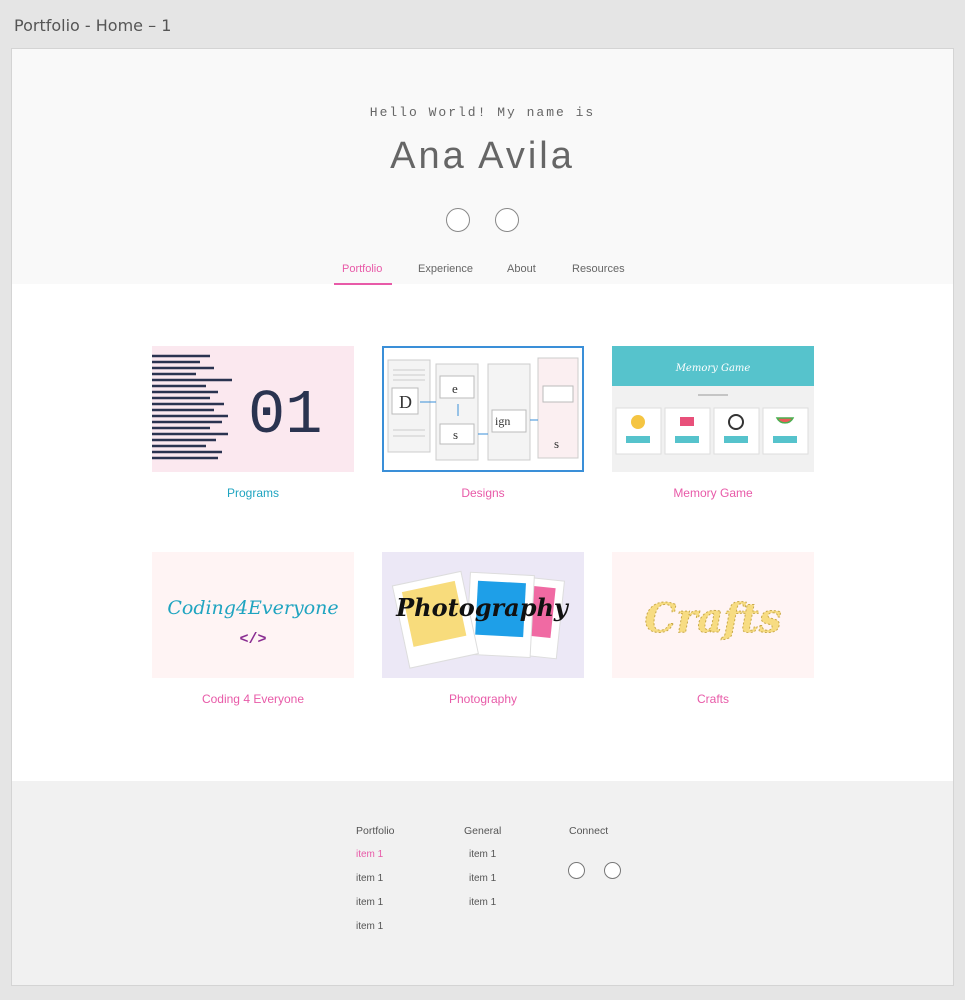 This screenshot has height=1000, width=965. What do you see at coordinates (455, 388) in the screenshot?
I see `svg-text: e` at bounding box center [455, 388].